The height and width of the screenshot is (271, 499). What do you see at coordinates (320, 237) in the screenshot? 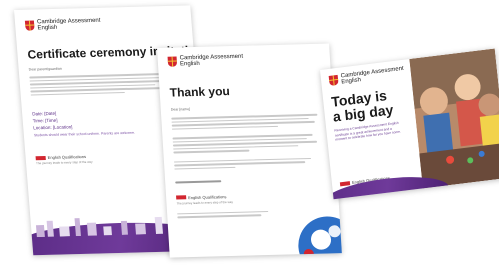
I see `blue-globe-illustration` at bounding box center [320, 237].